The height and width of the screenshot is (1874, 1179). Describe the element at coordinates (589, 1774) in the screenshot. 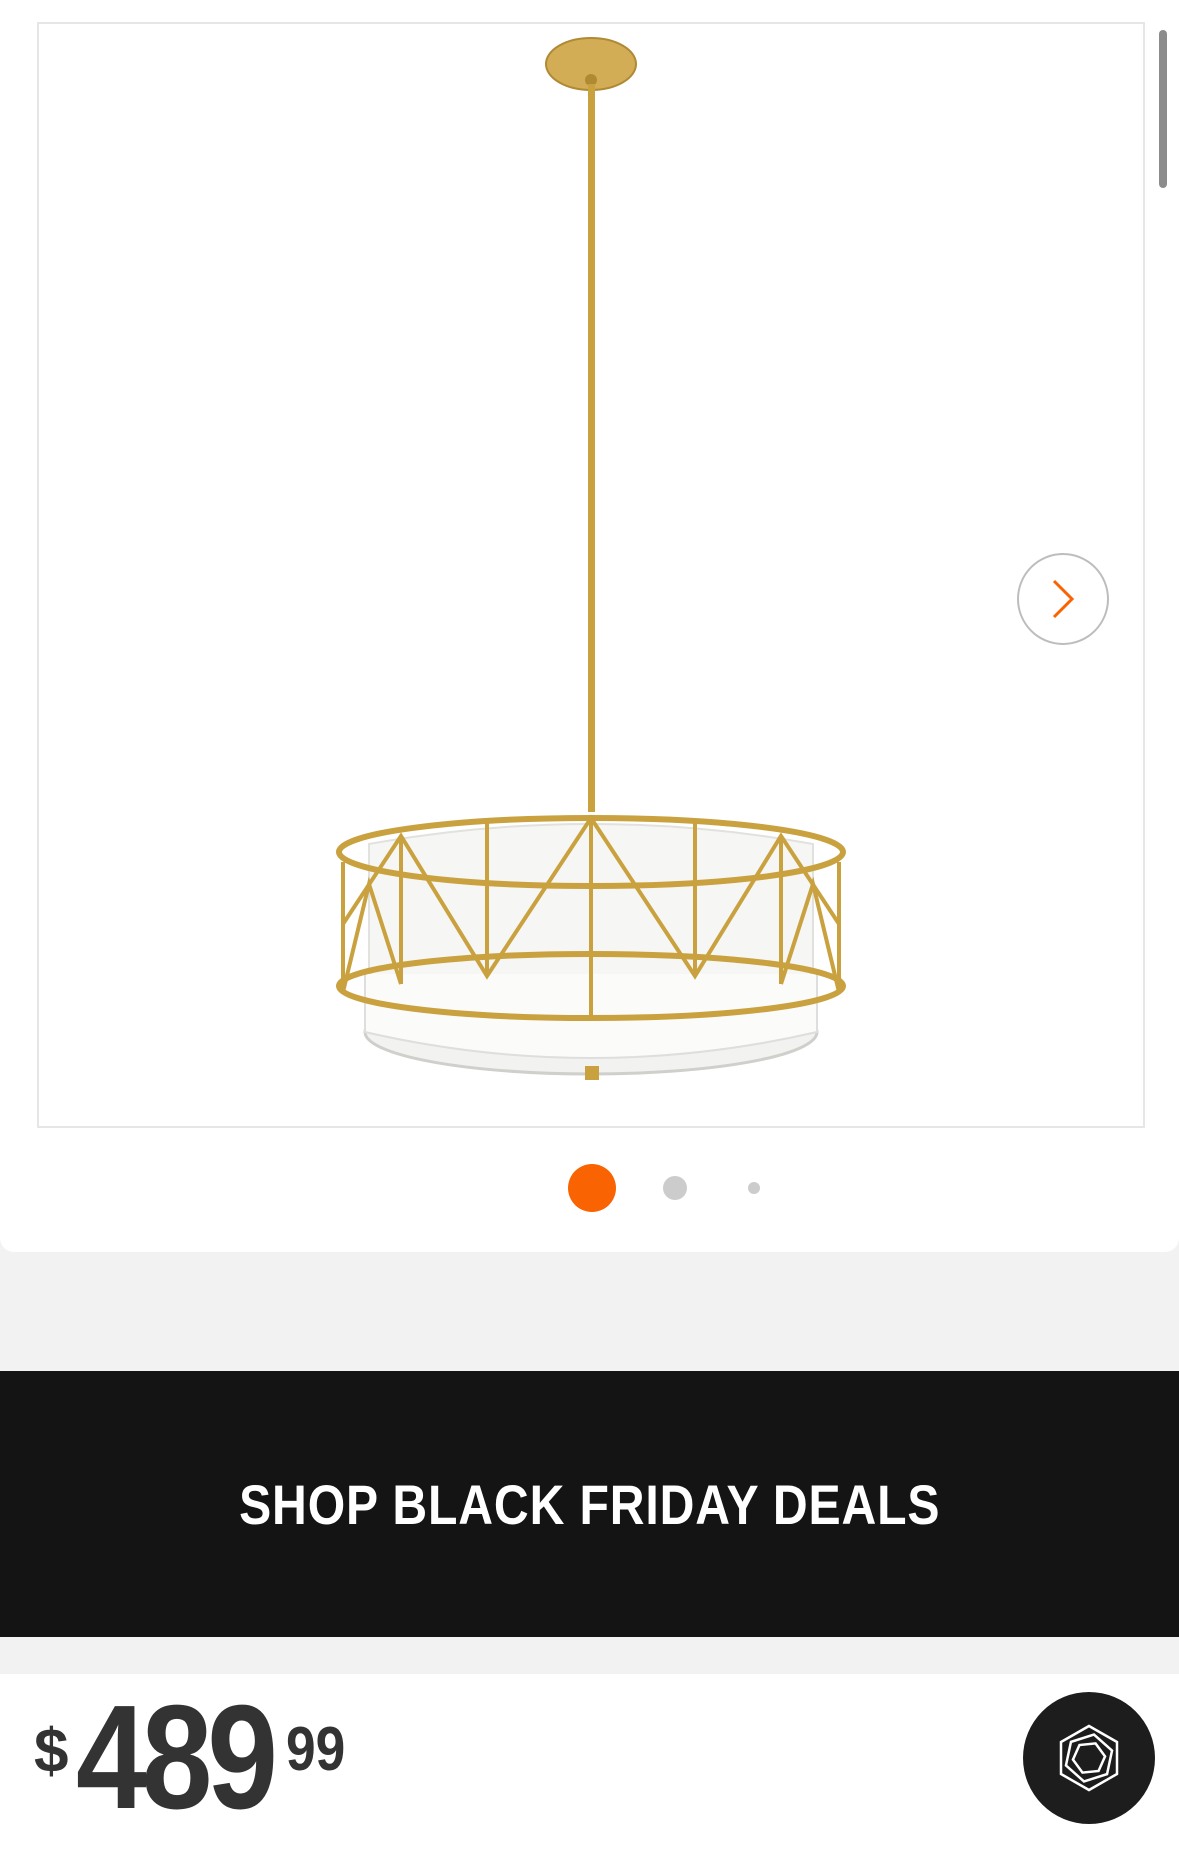

I see `price-card: $ 489 99` at that location.